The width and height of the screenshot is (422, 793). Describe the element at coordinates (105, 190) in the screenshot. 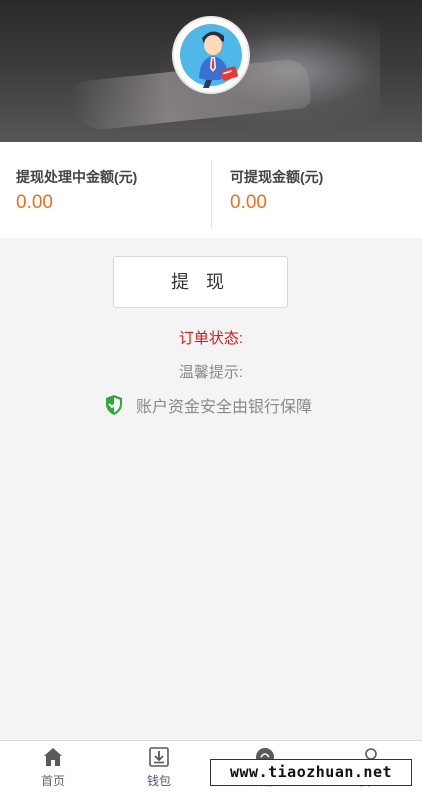

I see `processing-balance: 提现处理中金额(元) 0.00` at that location.